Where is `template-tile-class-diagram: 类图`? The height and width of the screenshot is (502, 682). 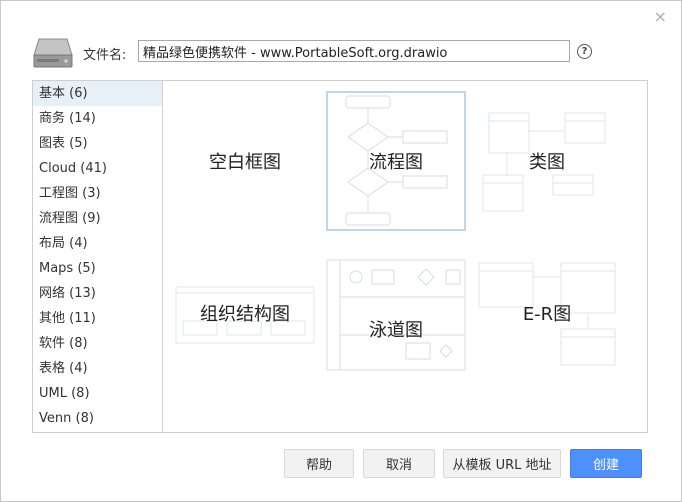 template-tile-class-diagram: 类图 is located at coordinates (547, 161).